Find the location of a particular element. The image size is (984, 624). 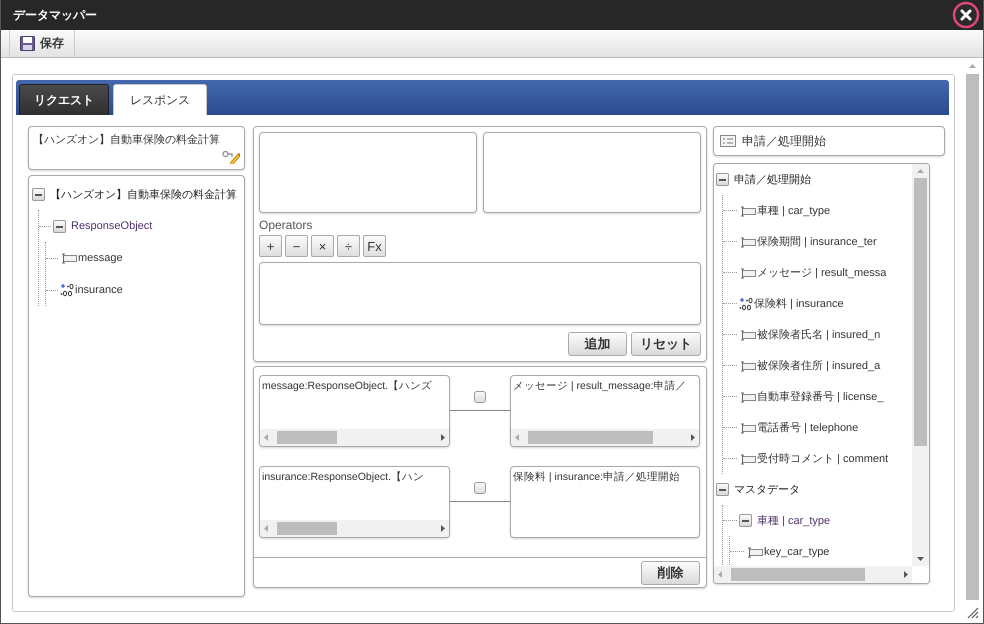

tree-item: insurance is located at coordinates (99, 290).